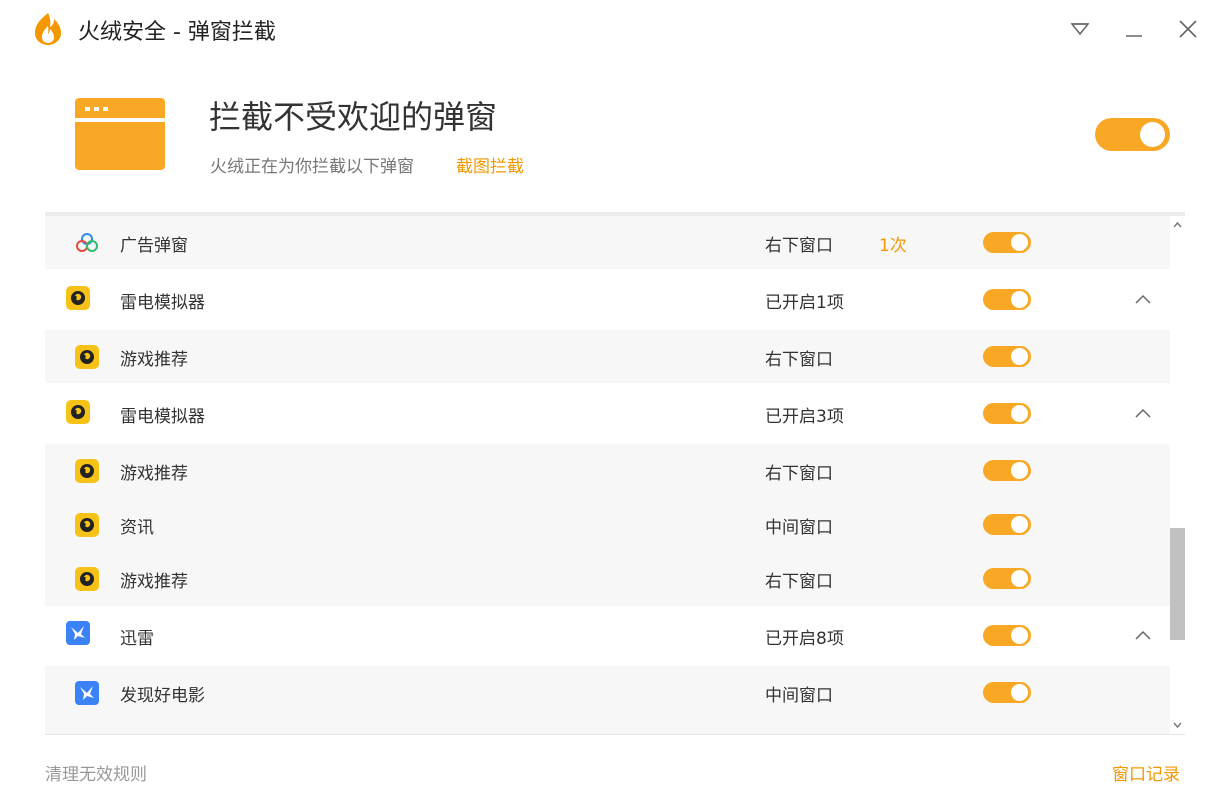 The height and width of the screenshot is (809, 1229). I want to click on huorong-flame-icon, so click(48, 29).